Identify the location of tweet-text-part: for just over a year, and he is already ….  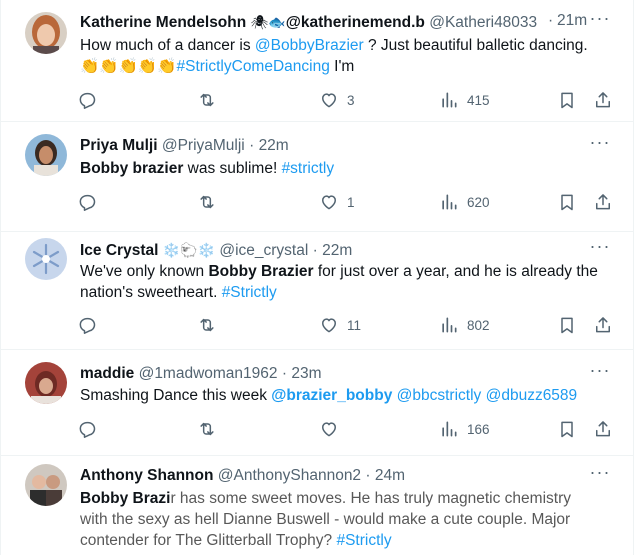
(455, 271).